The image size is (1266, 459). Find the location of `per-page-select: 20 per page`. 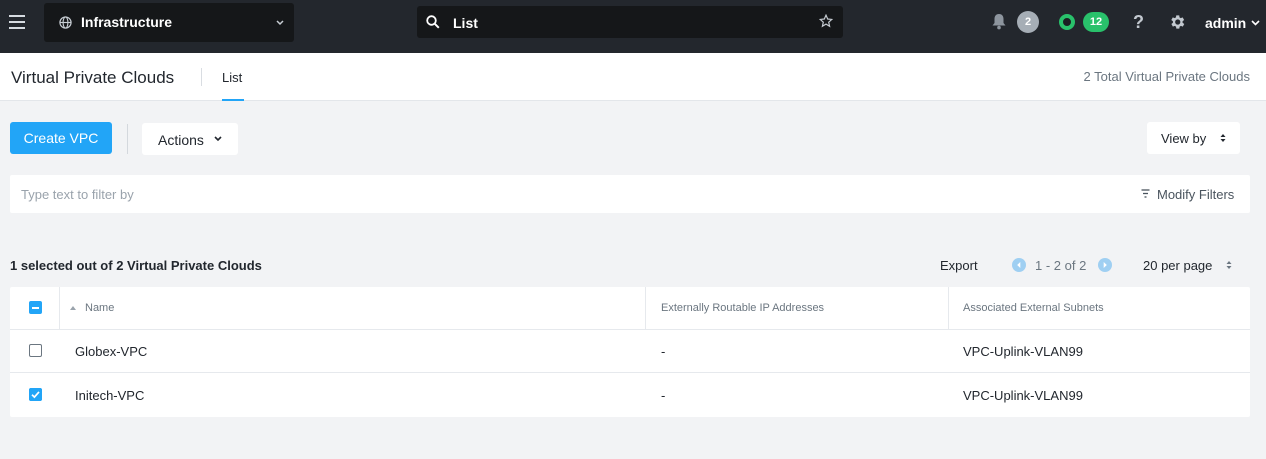

per-page-select: 20 per page is located at coordinates (1177, 265).